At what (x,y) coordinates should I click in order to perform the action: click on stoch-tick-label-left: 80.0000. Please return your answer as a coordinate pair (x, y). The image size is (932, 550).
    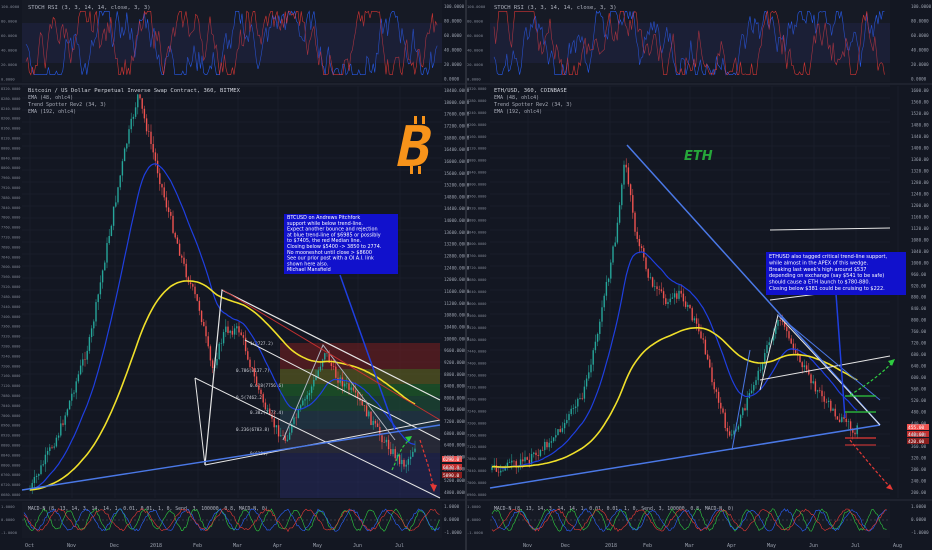
    Looking at the image, I should click on (9, 21).